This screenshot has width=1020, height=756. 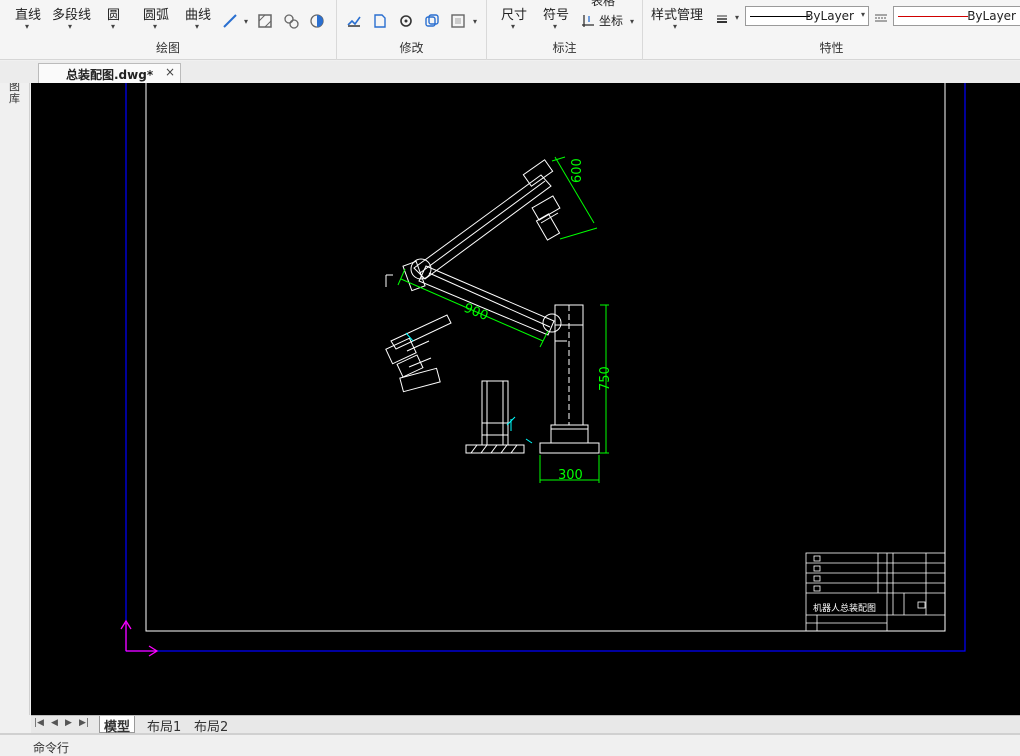 I want to click on lineweight-icon, so click(x=723, y=19).